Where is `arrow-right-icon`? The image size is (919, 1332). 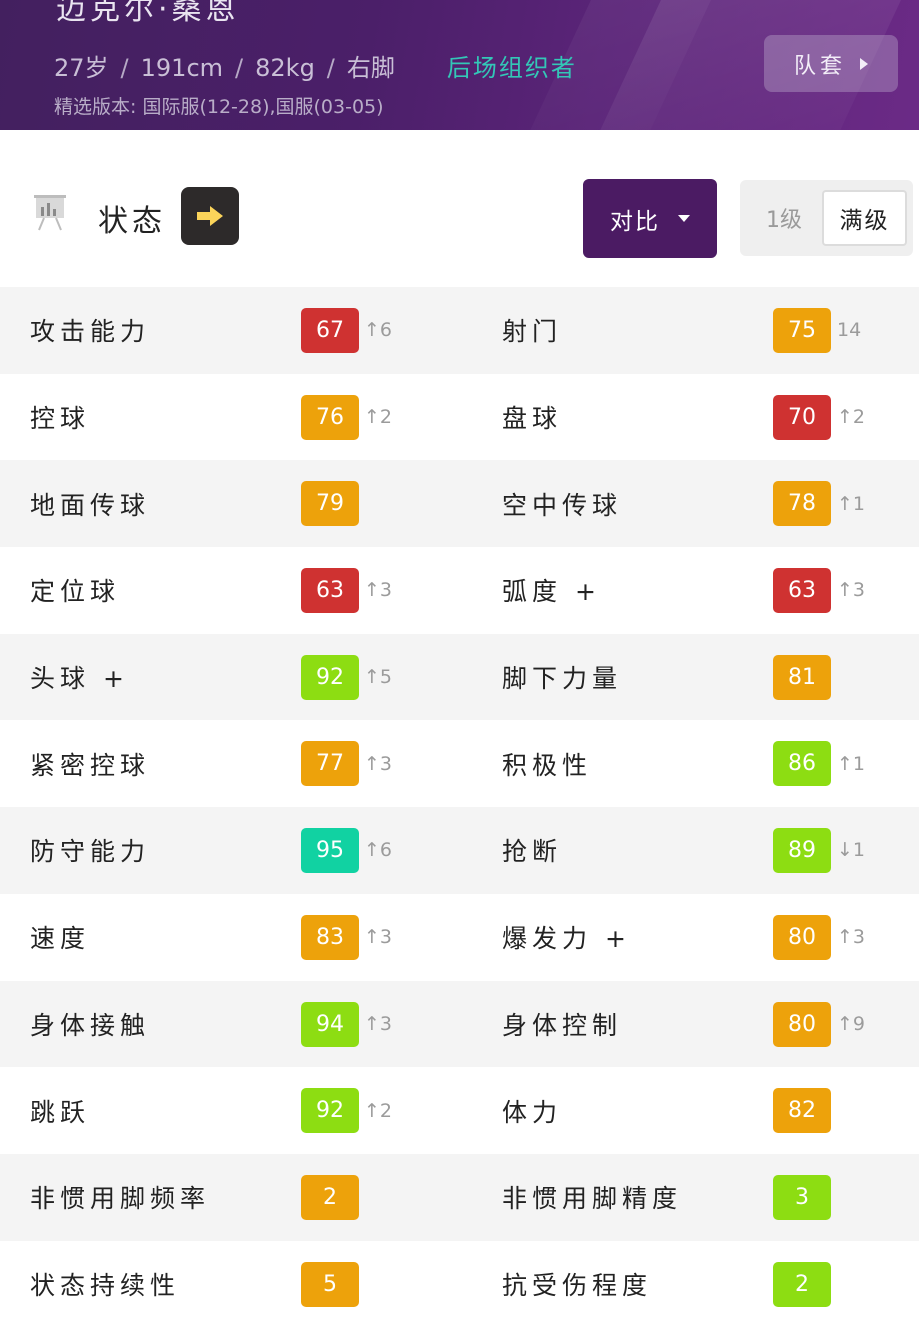
arrow-right-icon is located at coordinates (210, 216).